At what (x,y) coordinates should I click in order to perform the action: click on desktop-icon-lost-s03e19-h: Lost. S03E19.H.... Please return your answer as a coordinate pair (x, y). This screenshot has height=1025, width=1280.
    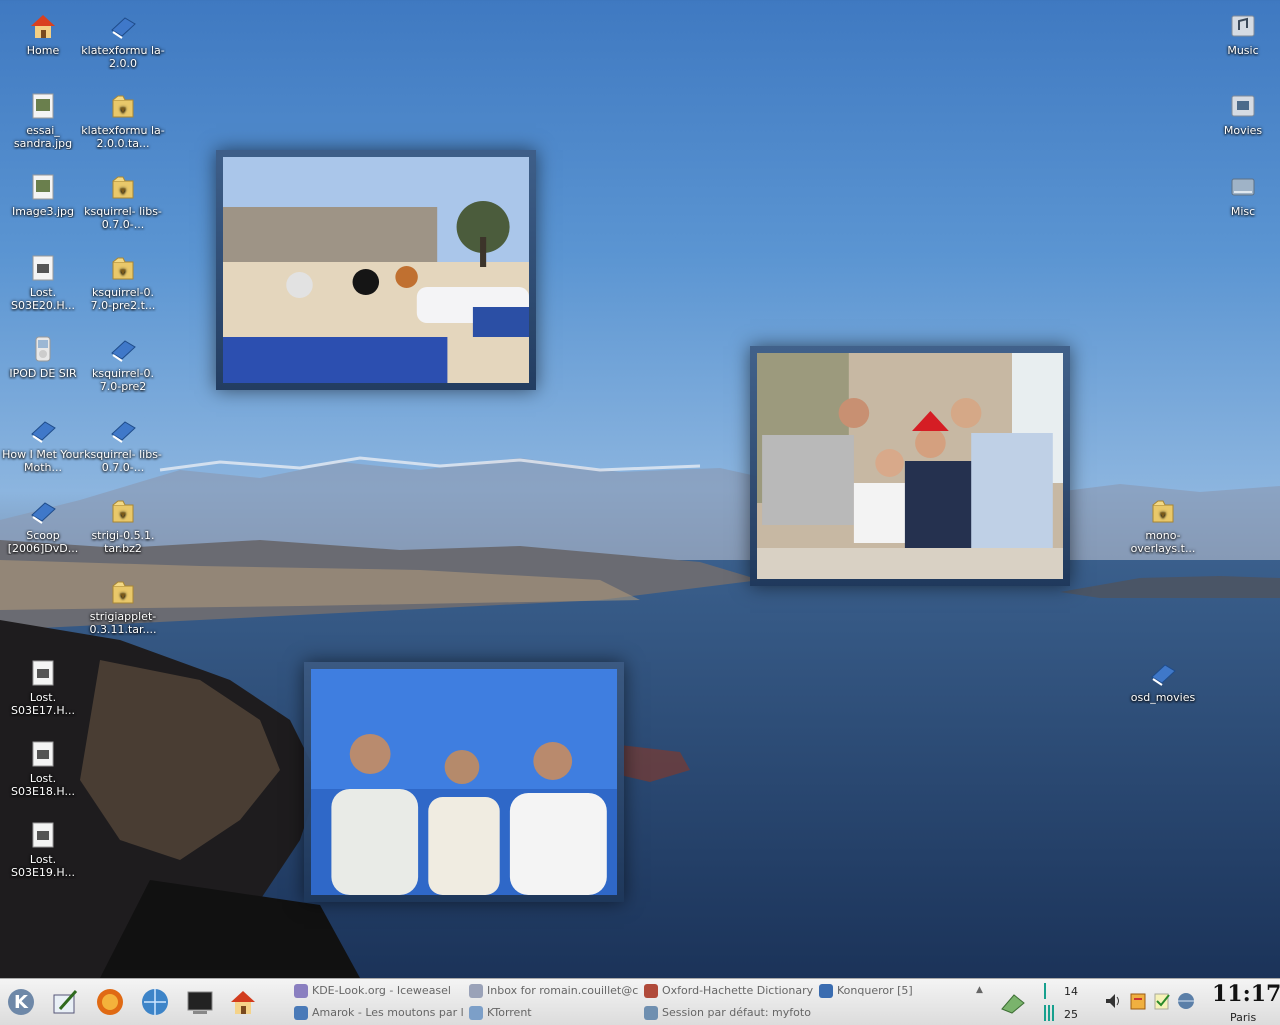
    Looking at the image, I should click on (43, 850).